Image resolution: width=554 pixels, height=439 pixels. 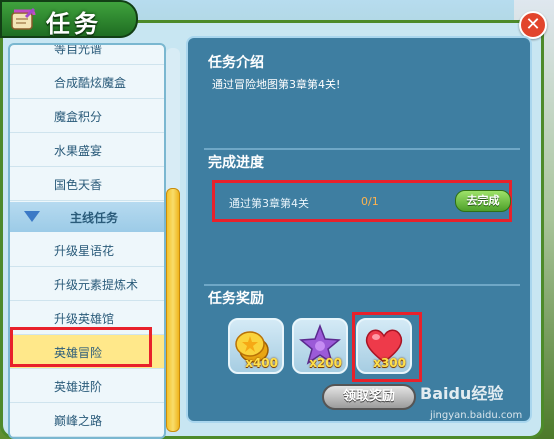 What do you see at coordinates (276, 84) in the screenshot?
I see `intro-text: 通过冒险地图第3章第4关!` at bounding box center [276, 84].